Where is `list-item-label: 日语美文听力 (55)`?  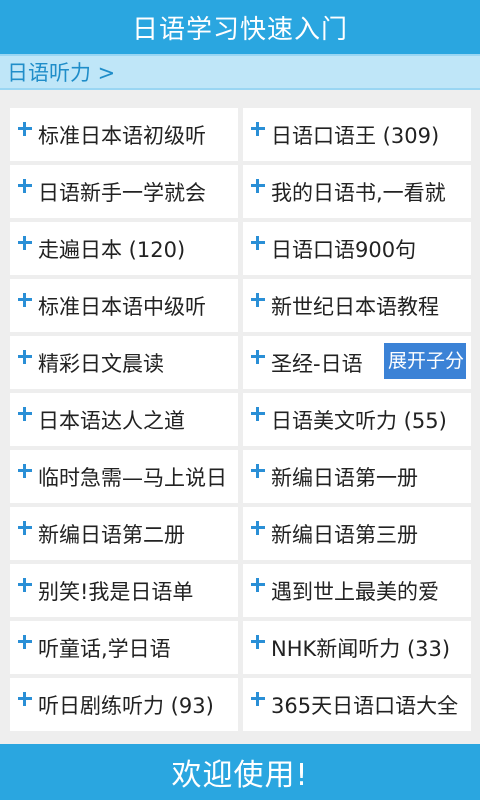 list-item-label: 日语美文听力 (55) is located at coordinates (359, 421).